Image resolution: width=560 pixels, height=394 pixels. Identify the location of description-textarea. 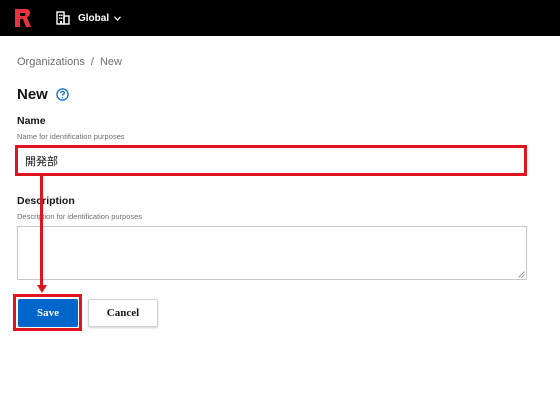
(272, 253).